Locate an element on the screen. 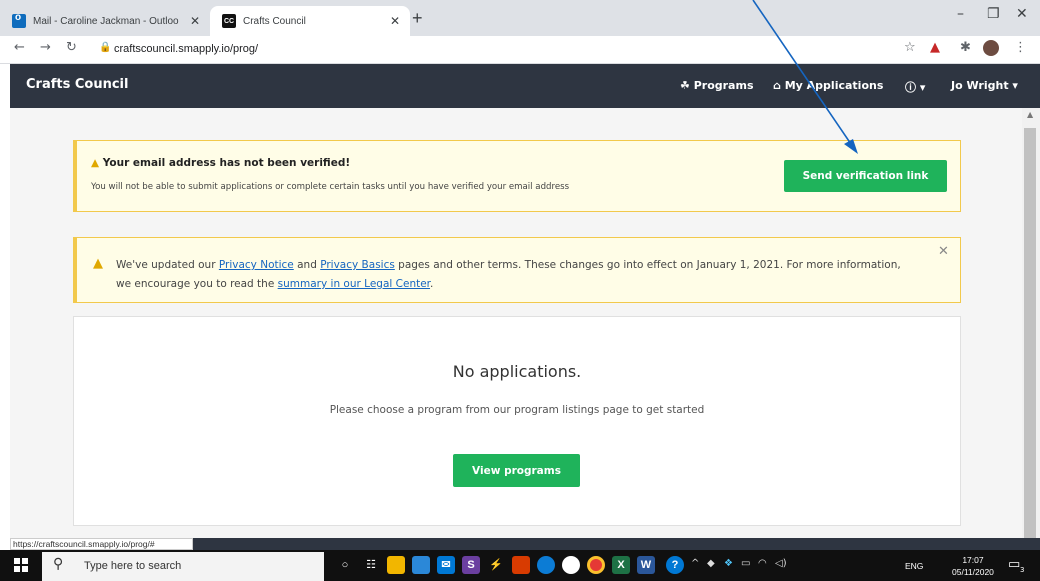 The height and width of the screenshot is (581, 1040). nav-my-applications: ⌂ My Applications is located at coordinates (828, 85).